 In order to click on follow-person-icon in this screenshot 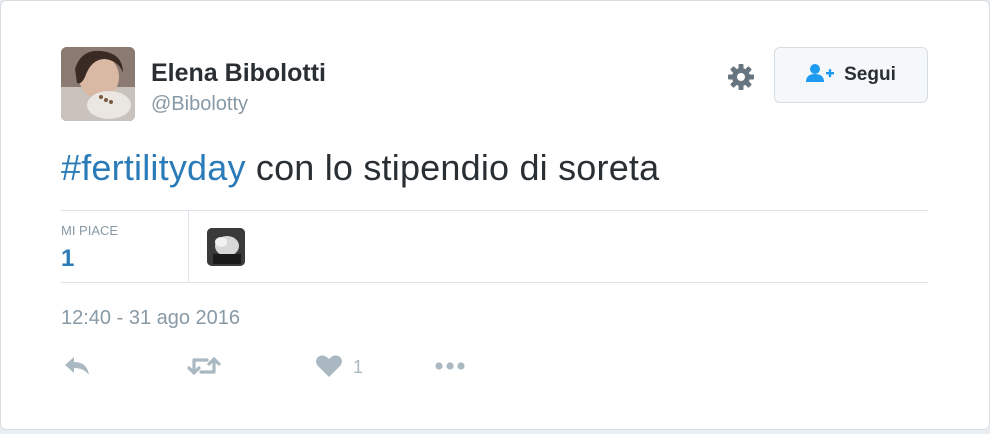, I will do `click(820, 75)`.